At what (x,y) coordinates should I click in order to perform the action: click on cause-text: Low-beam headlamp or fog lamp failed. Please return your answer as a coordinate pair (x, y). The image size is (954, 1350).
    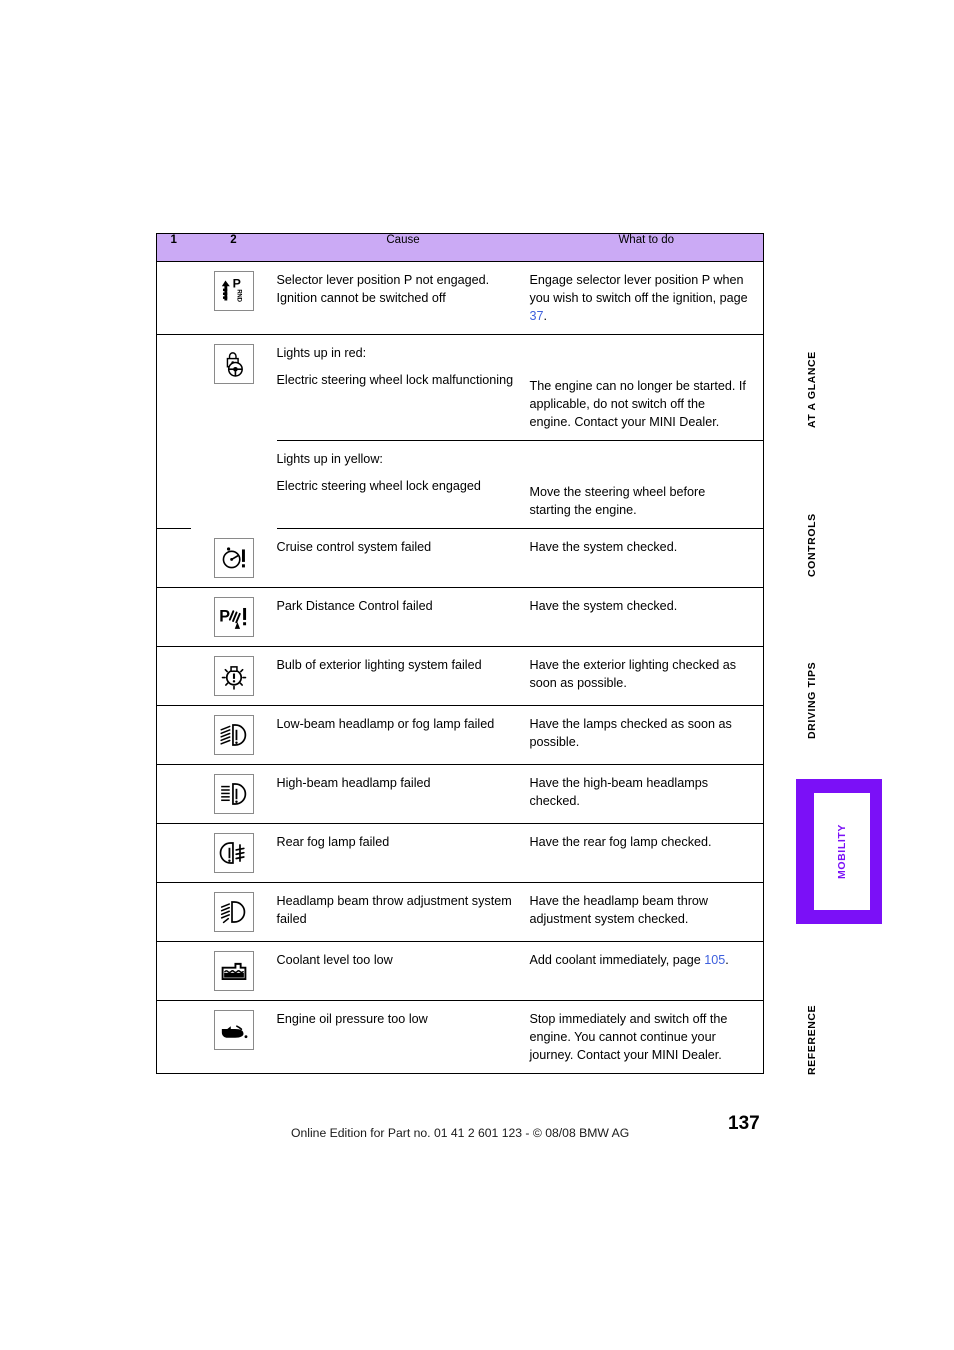
    Looking at the image, I should click on (385, 723).